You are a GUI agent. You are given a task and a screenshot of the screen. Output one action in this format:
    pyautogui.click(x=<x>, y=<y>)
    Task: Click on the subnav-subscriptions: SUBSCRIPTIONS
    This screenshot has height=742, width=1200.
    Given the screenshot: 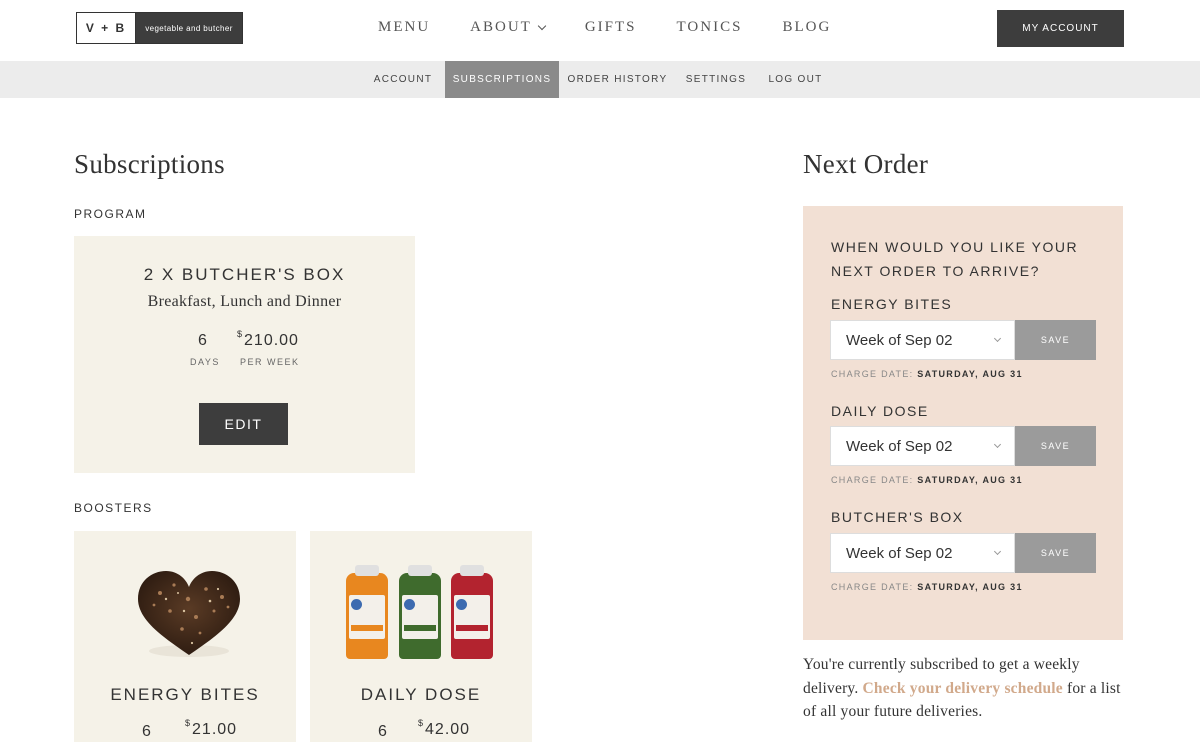 What is the action you would take?
    pyautogui.click(x=502, y=79)
    